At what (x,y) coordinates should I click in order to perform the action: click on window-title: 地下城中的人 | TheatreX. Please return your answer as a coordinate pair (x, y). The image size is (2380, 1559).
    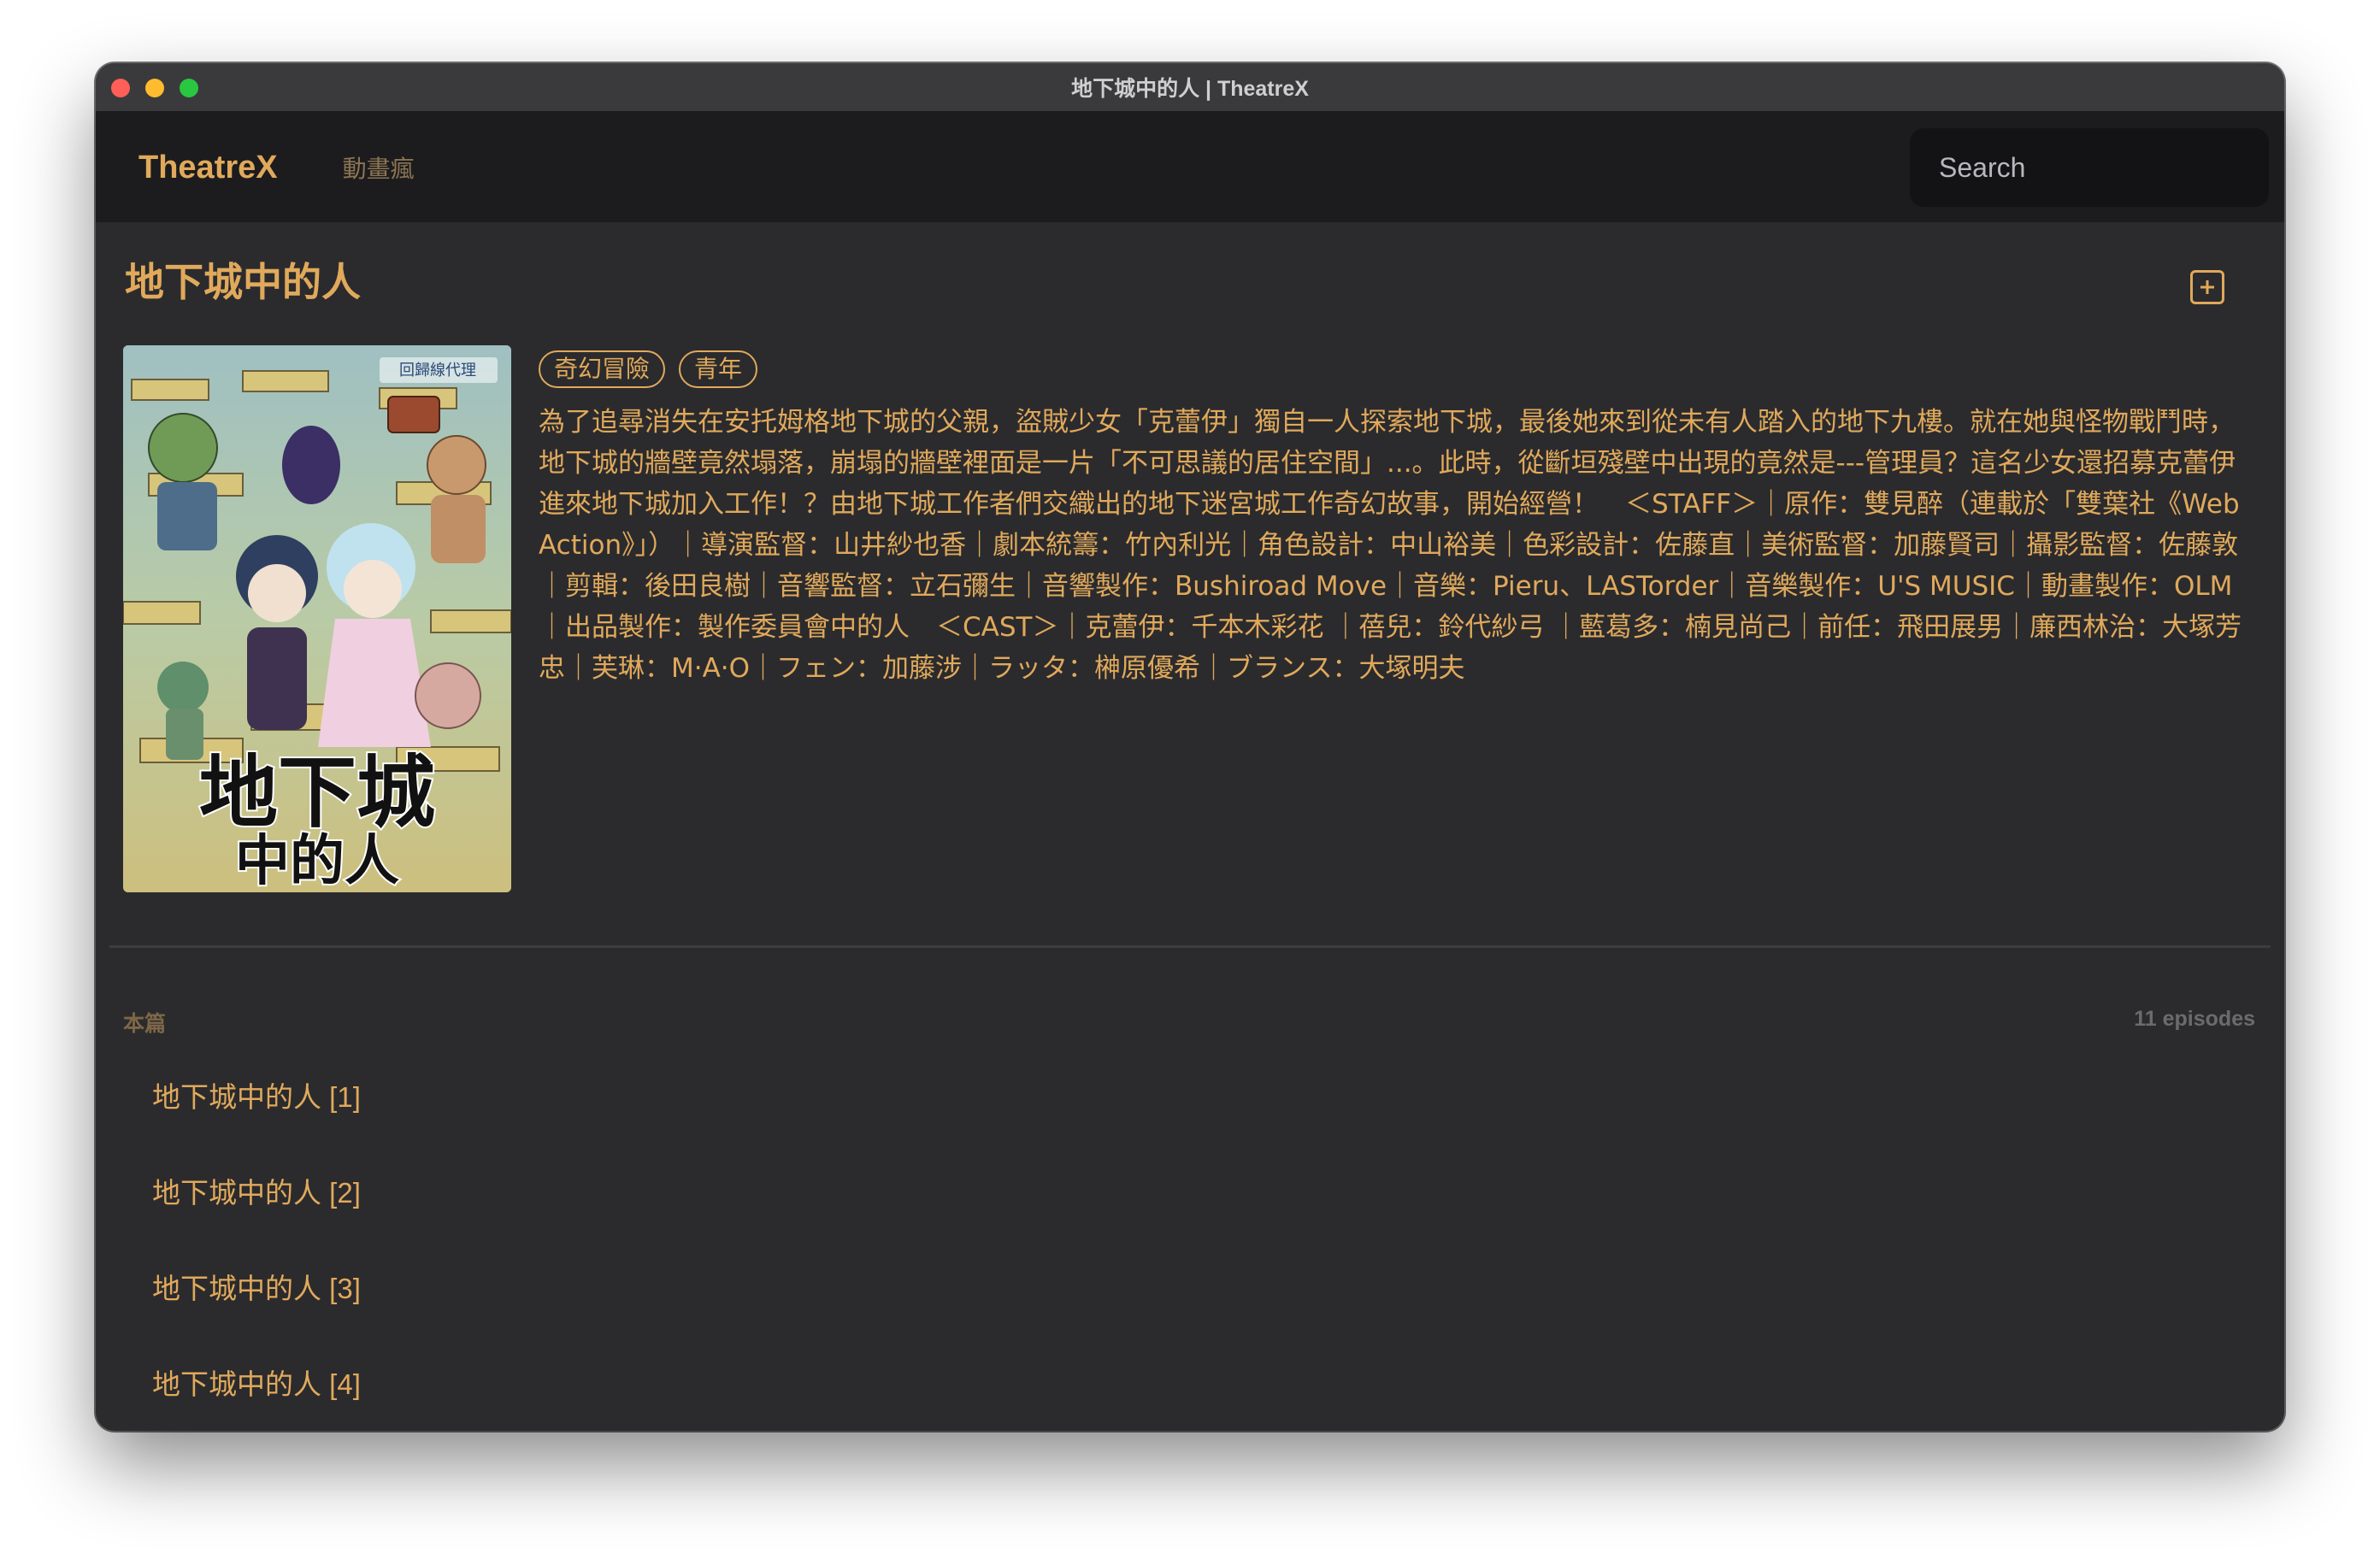
    Looking at the image, I should click on (1190, 89).